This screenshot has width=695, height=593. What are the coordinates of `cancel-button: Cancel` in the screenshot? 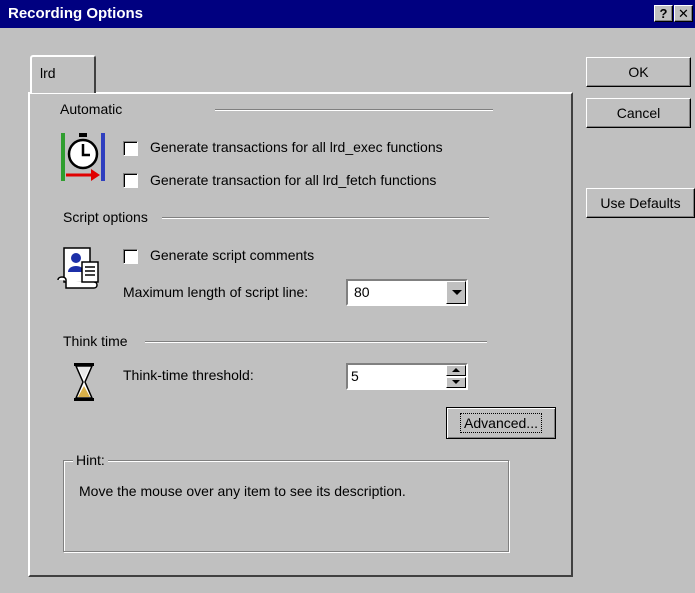 It's located at (638, 113).